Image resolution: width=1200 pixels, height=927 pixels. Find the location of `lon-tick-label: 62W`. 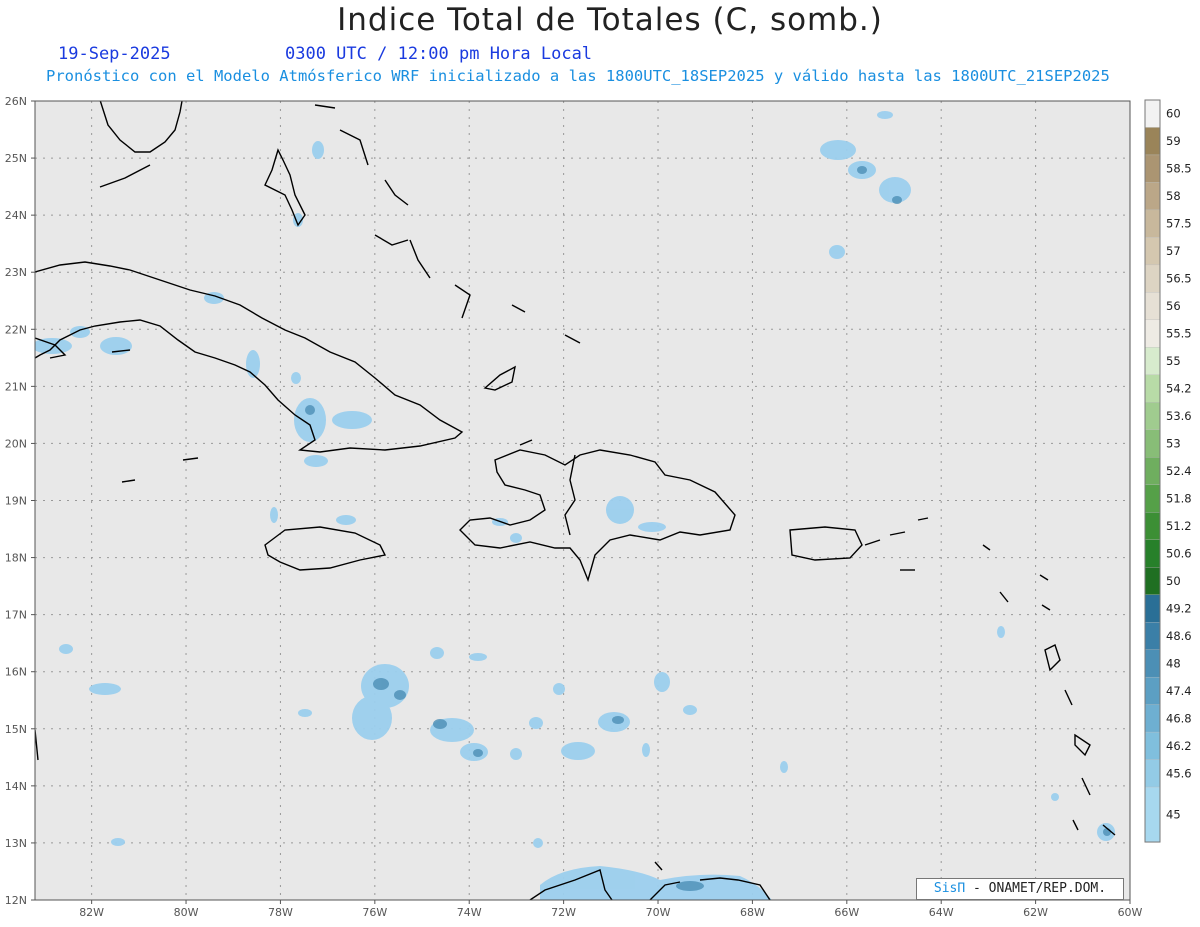

lon-tick-label: 62W is located at coordinates (1035, 912).